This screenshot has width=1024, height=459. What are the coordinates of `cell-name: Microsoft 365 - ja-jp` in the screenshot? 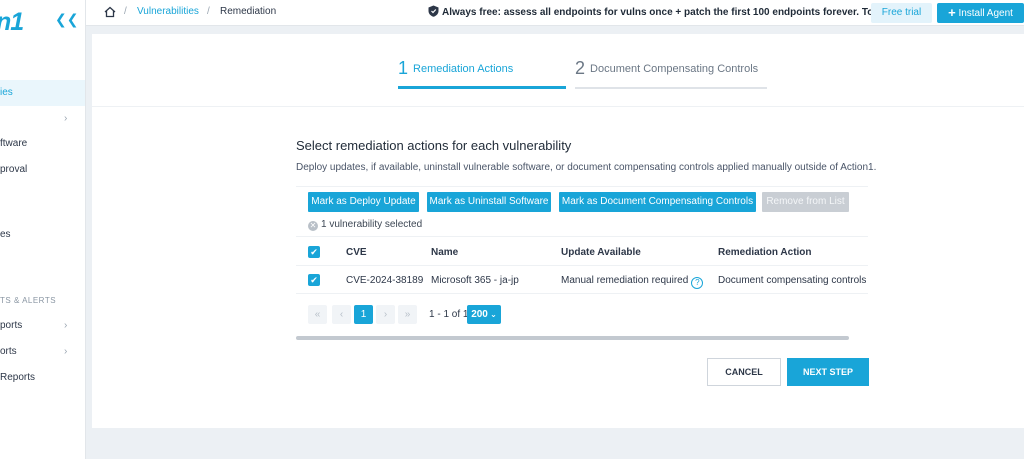 It's located at (475, 280).